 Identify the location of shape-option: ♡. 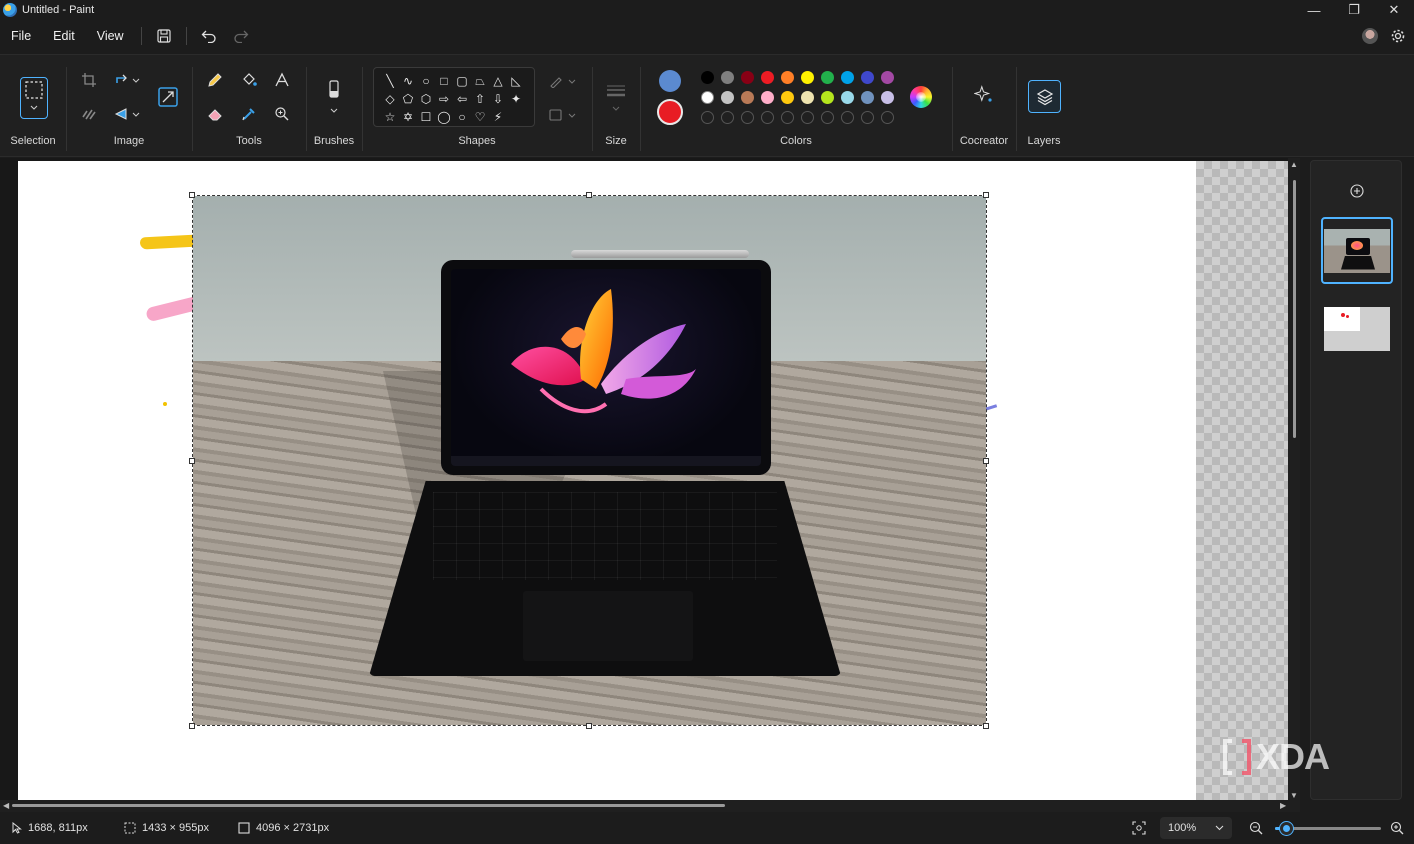
(480, 117).